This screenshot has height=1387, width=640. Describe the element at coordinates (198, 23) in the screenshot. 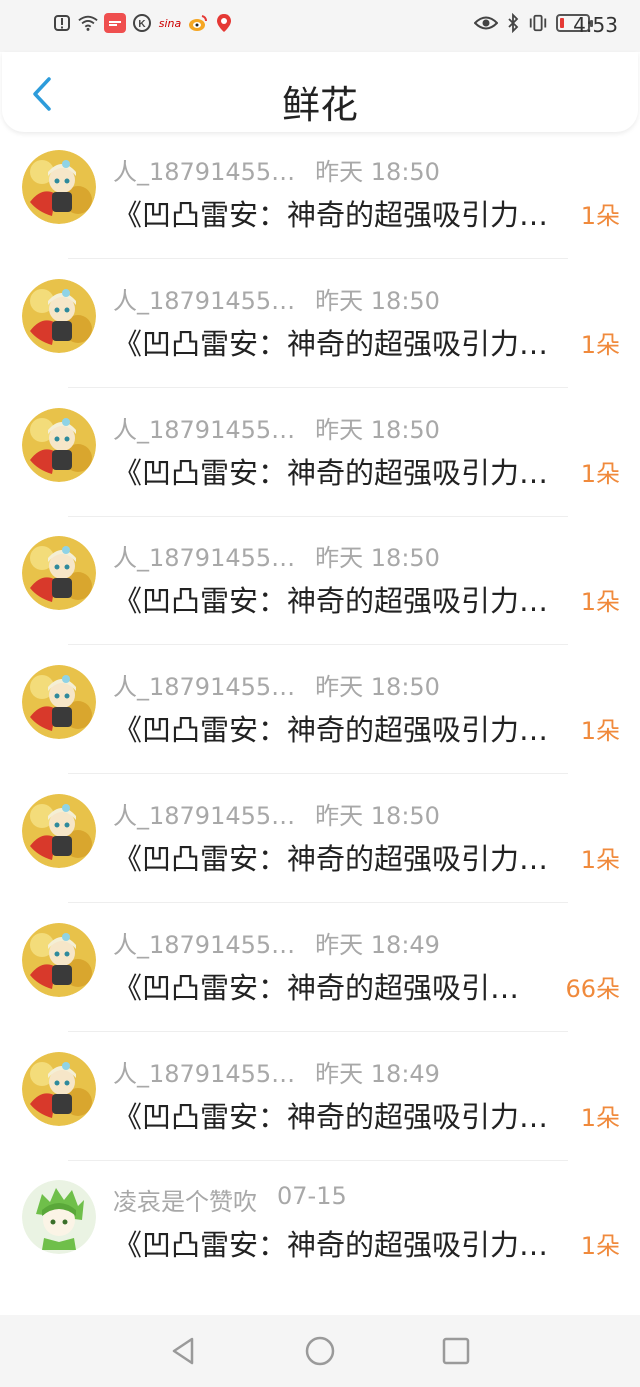

I see `weibo-icon` at that location.